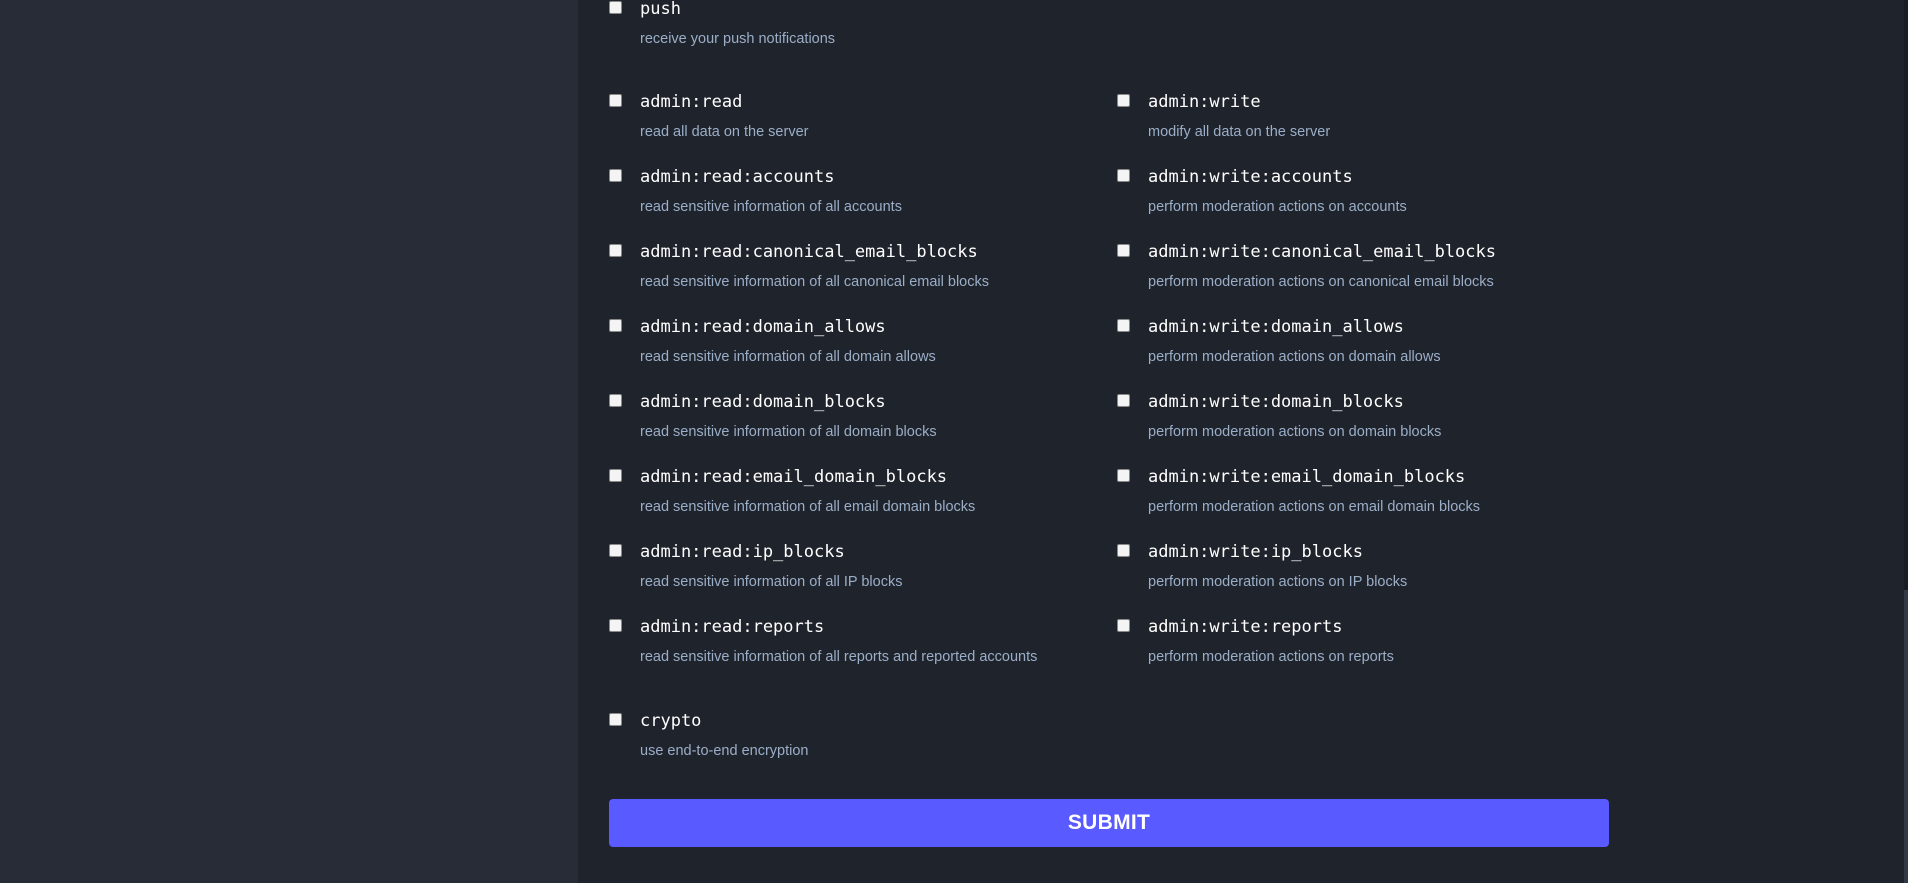 Image resolution: width=1908 pixels, height=883 pixels. What do you see at coordinates (738, 39) in the screenshot?
I see `scope-description: receive your push notifications` at bounding box center [738, 39].